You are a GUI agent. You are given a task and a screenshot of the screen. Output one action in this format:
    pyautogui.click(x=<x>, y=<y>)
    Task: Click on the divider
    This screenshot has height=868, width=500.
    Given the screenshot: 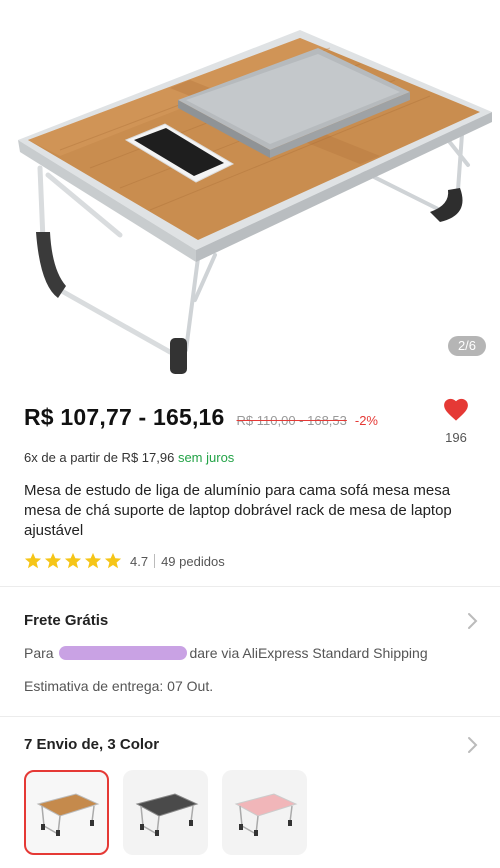 What is the action you would take?
    pyautogui.click(x=155, y=561)
    